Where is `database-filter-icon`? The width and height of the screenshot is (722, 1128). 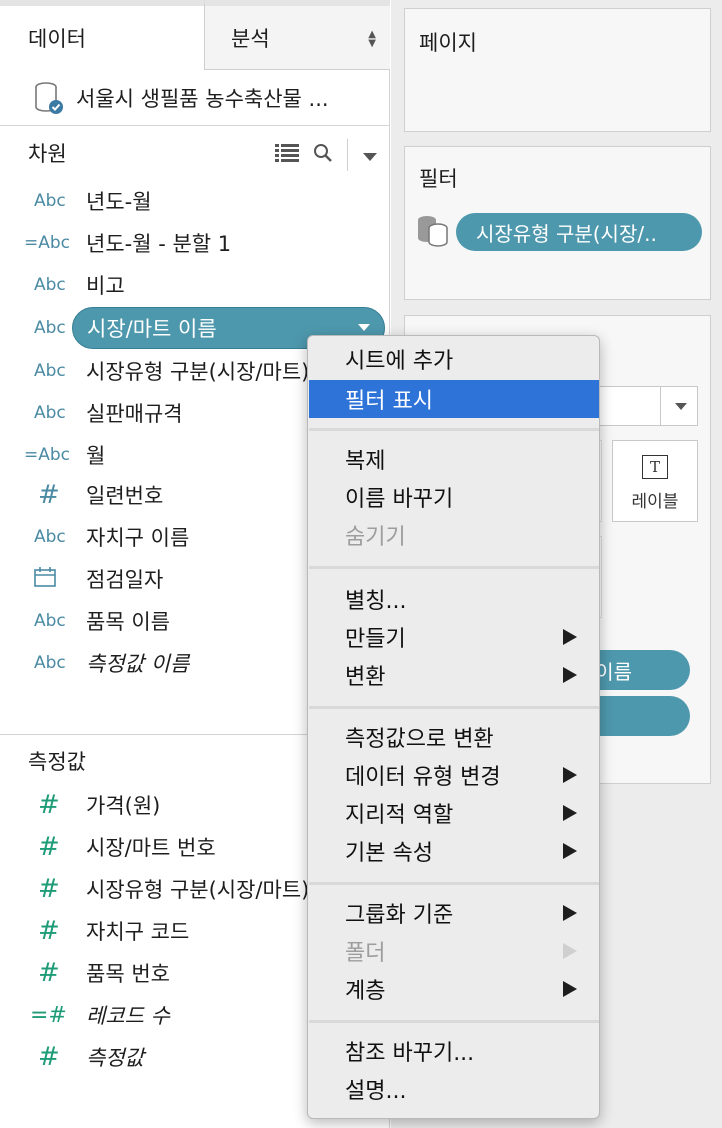 database-filter-icon is located at coordinates (433, 233).